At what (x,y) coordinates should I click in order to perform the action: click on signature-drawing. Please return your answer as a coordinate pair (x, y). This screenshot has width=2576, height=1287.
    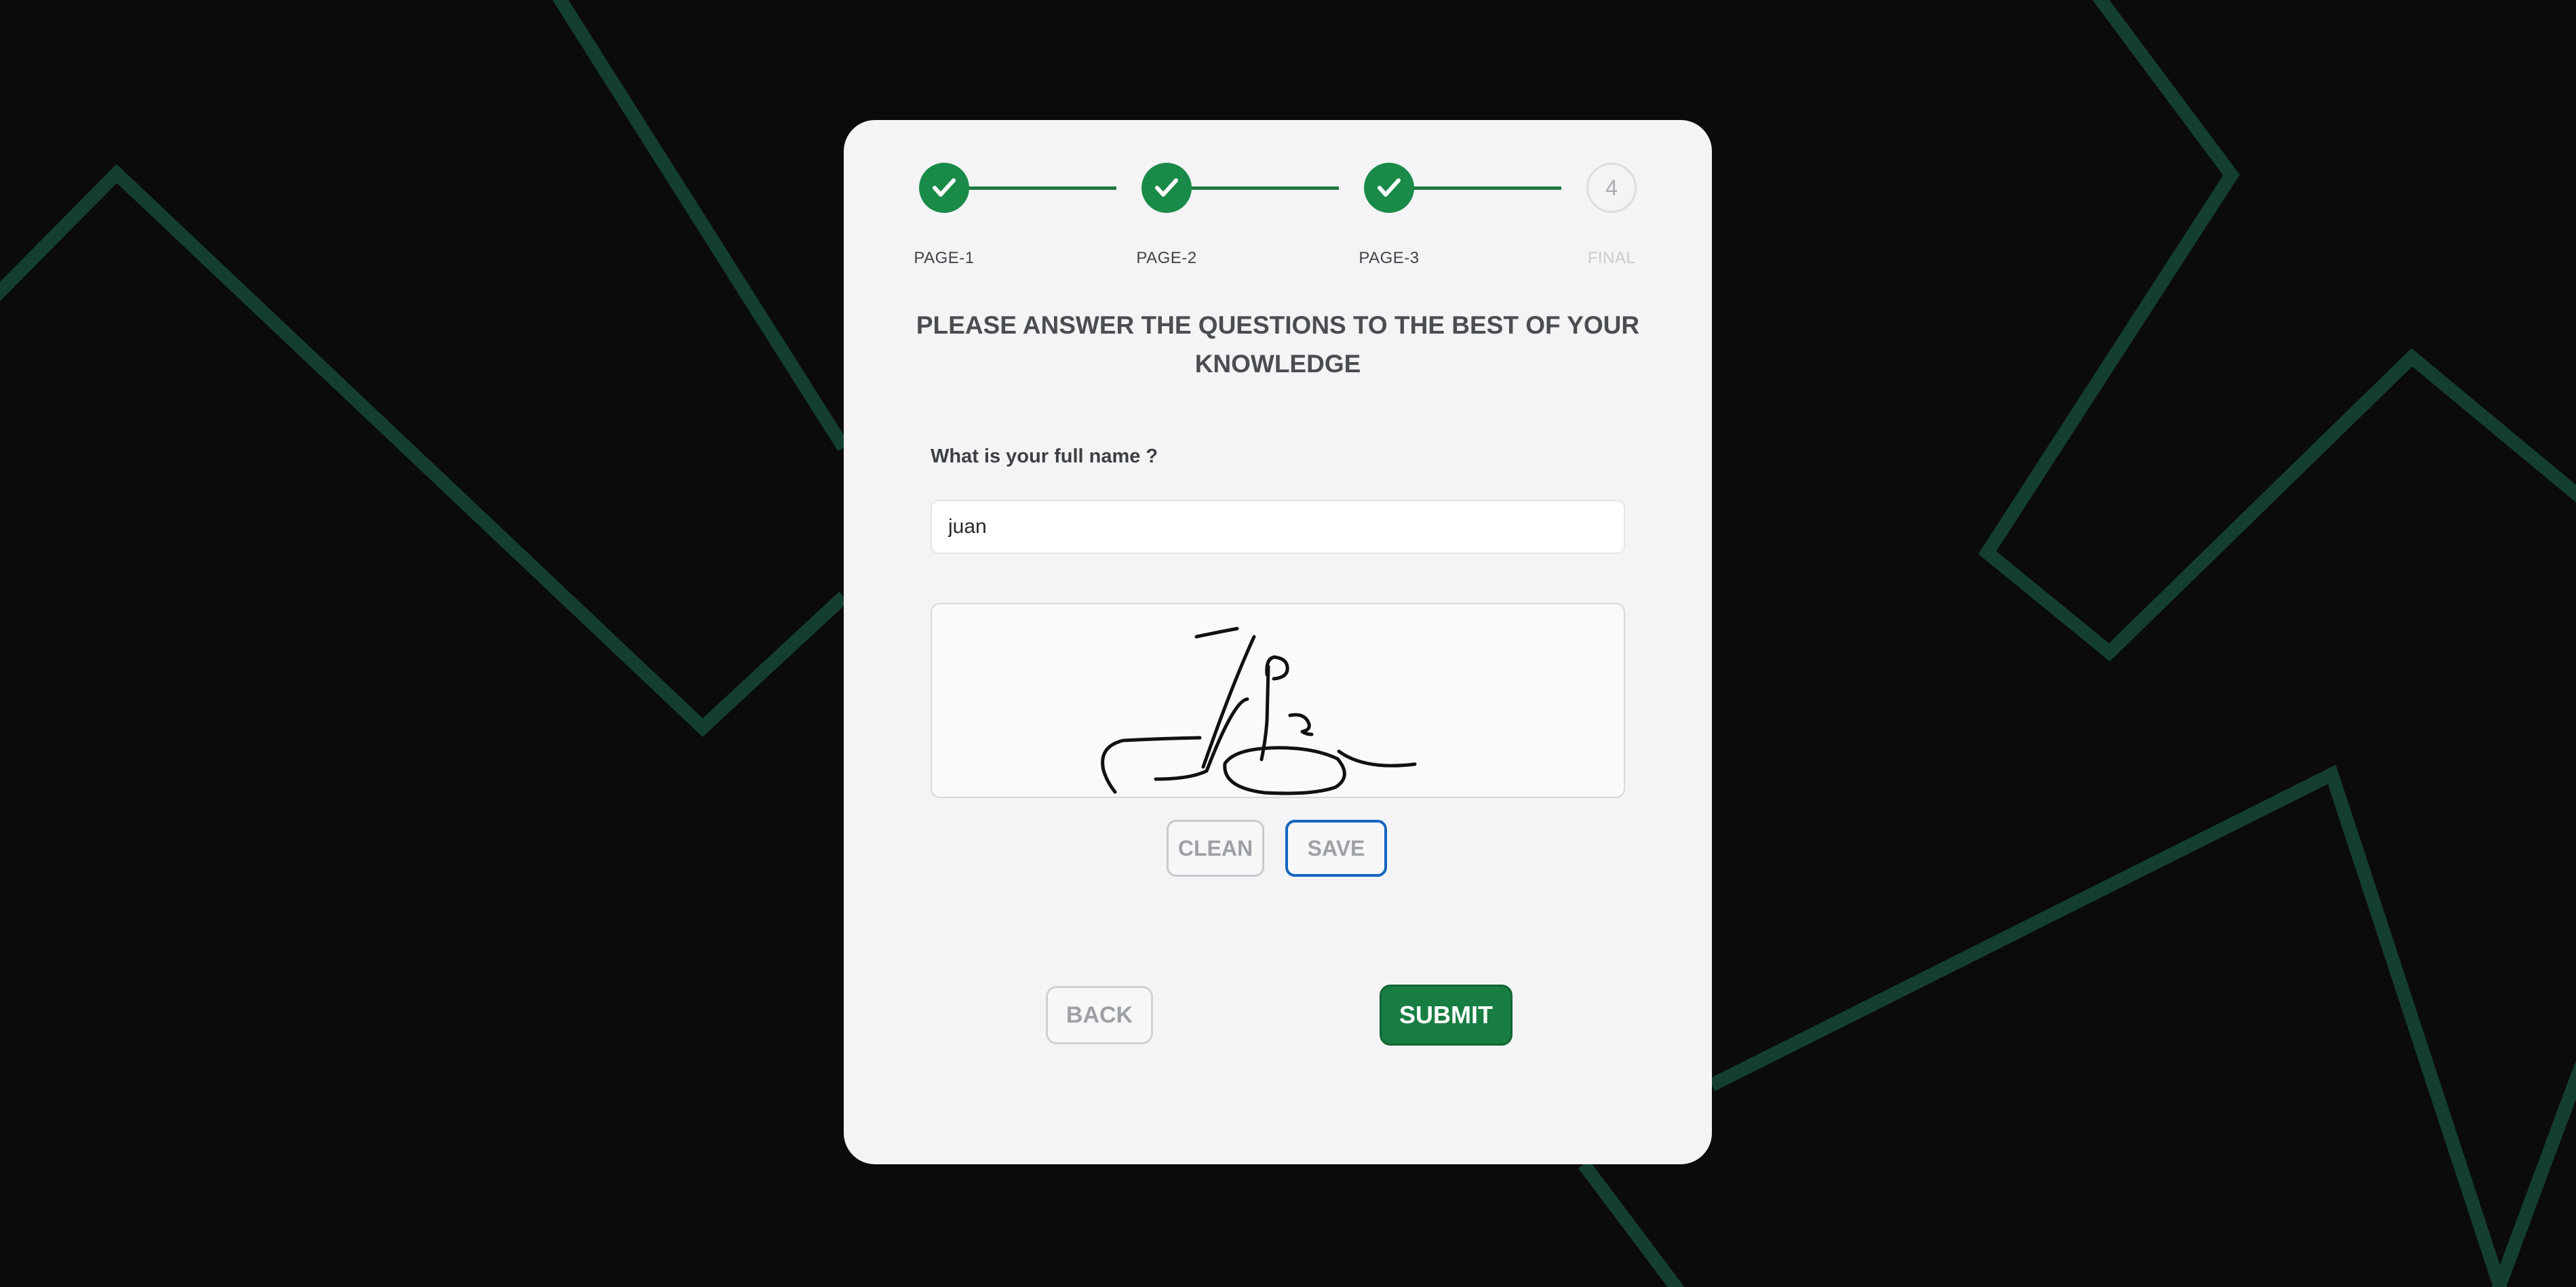
    Looking at the image, I should click on (1259, 711).